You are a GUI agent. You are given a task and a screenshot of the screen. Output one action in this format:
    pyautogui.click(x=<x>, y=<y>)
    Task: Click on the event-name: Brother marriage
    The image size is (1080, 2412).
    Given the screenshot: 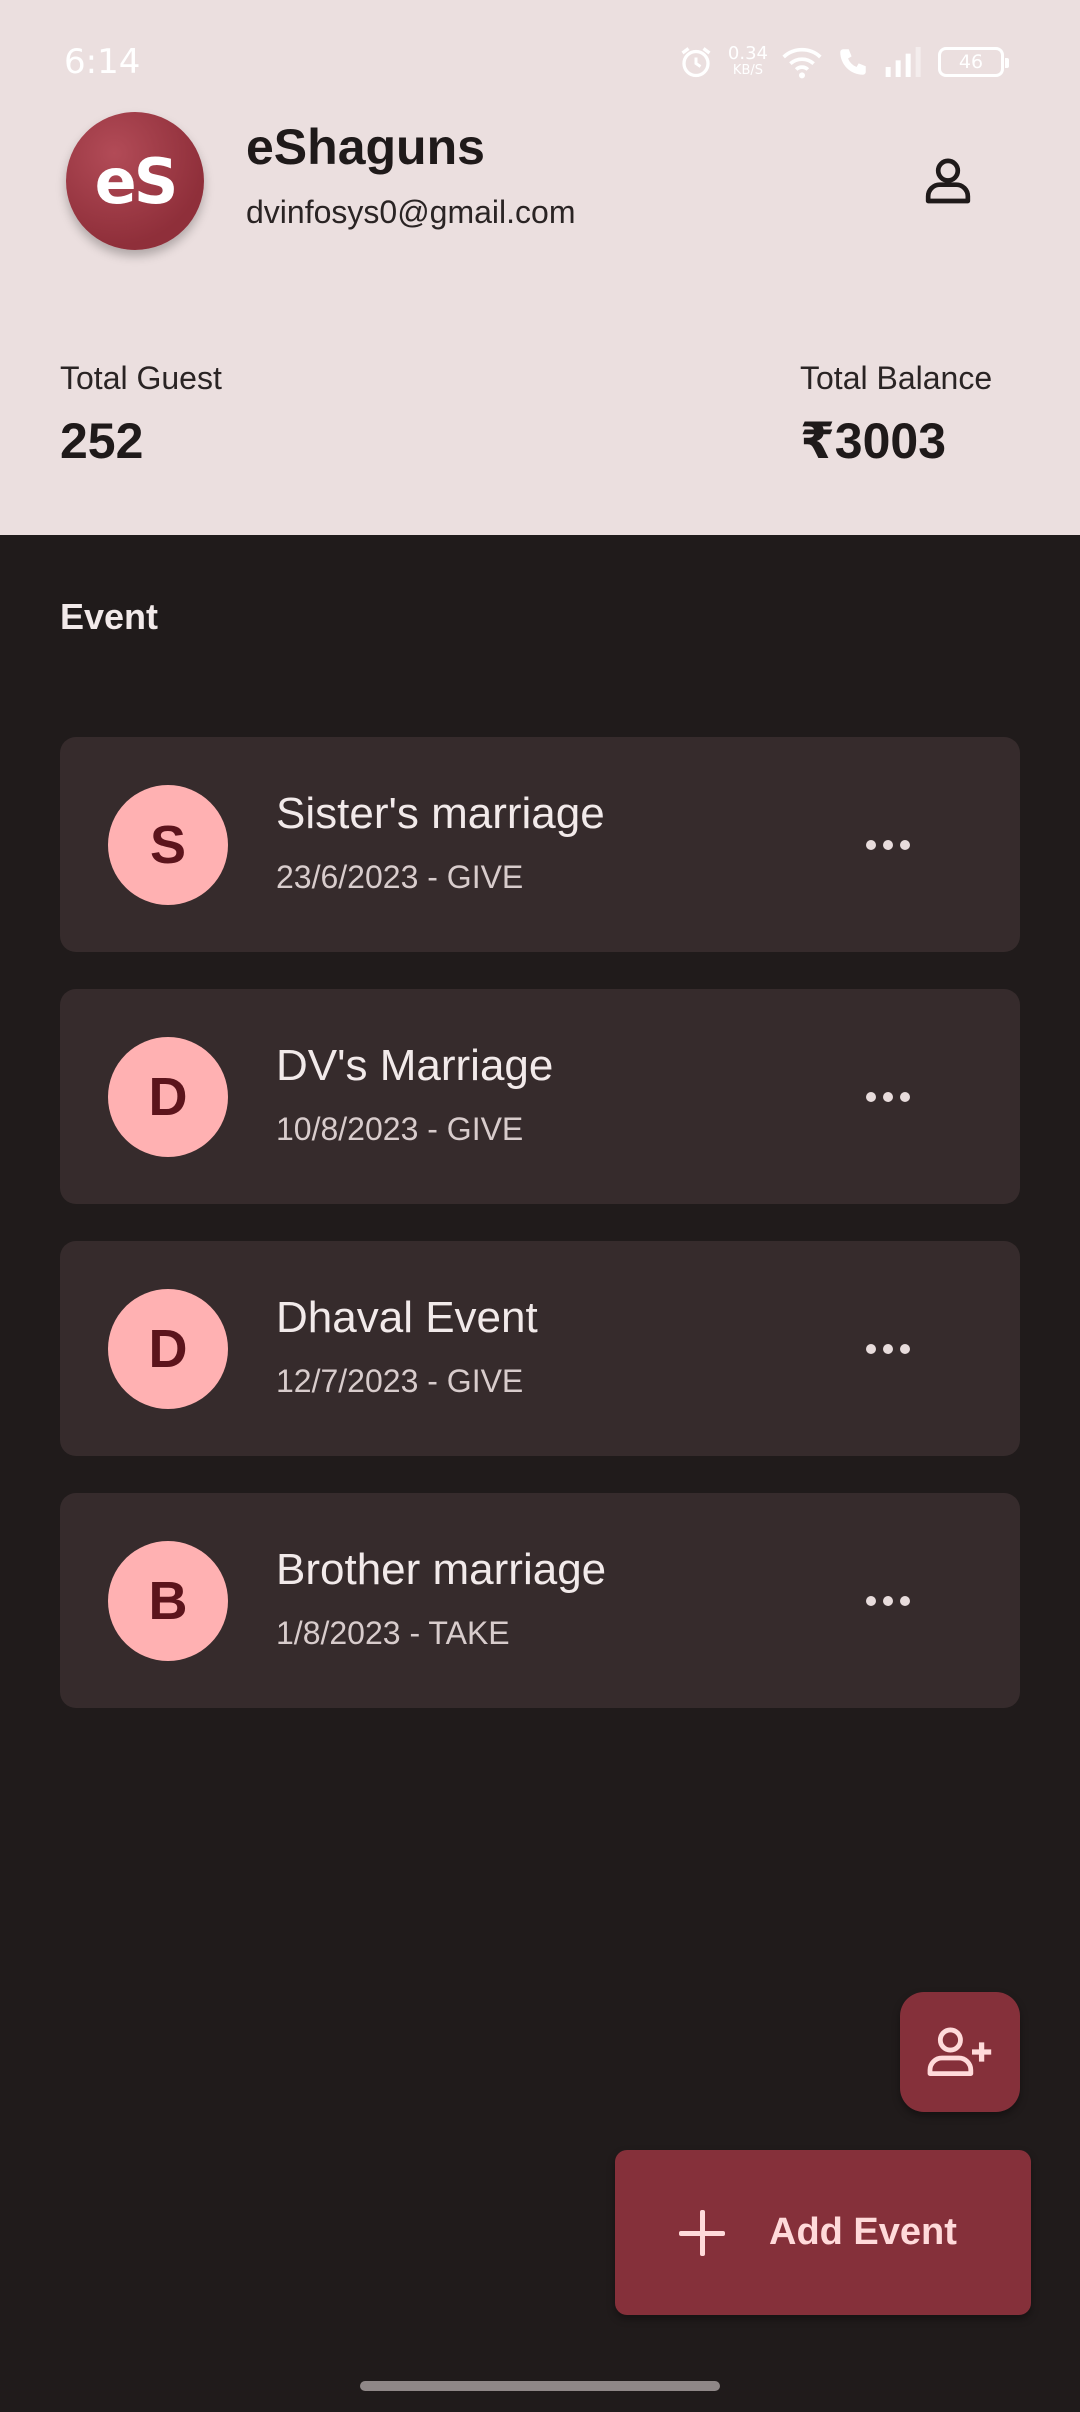 What is the action you would take?
    pyautogui.click(x=441, y=1569)
    